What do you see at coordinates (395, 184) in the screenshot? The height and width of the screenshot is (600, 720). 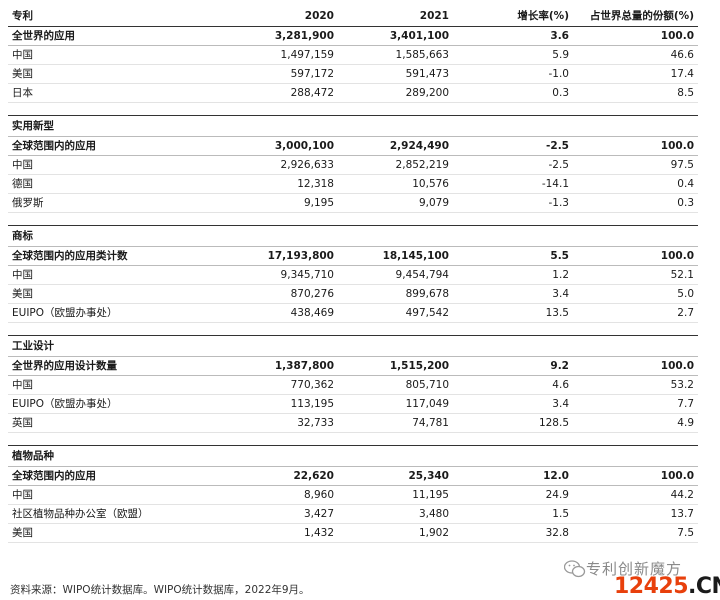 I see `cell-y2021: 10,576` at bounding box center [395, 184].